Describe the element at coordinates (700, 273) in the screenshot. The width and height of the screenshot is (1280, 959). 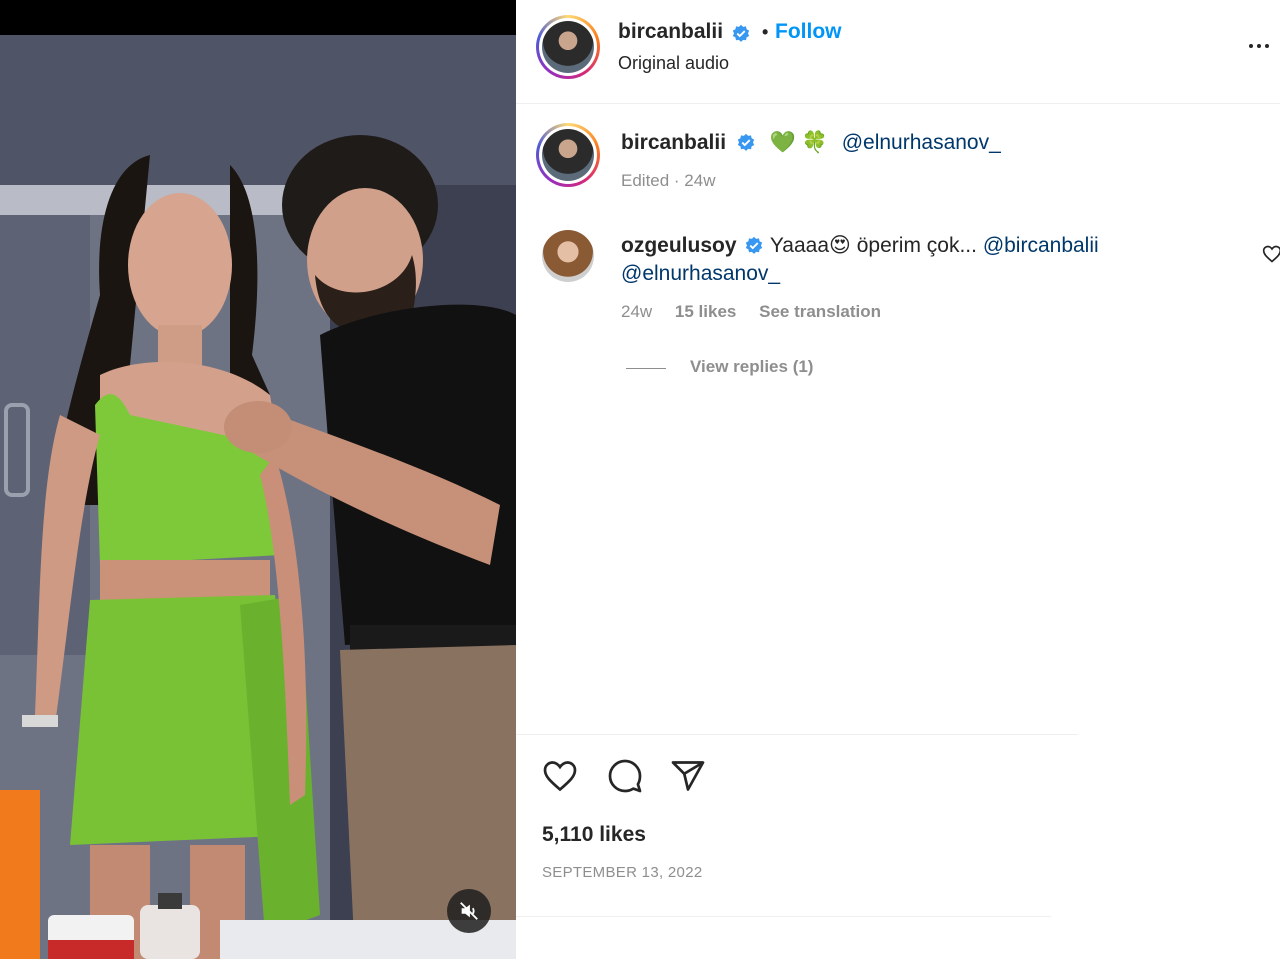
I see `comment-mention-2: @elnurhasanov_` at that location.